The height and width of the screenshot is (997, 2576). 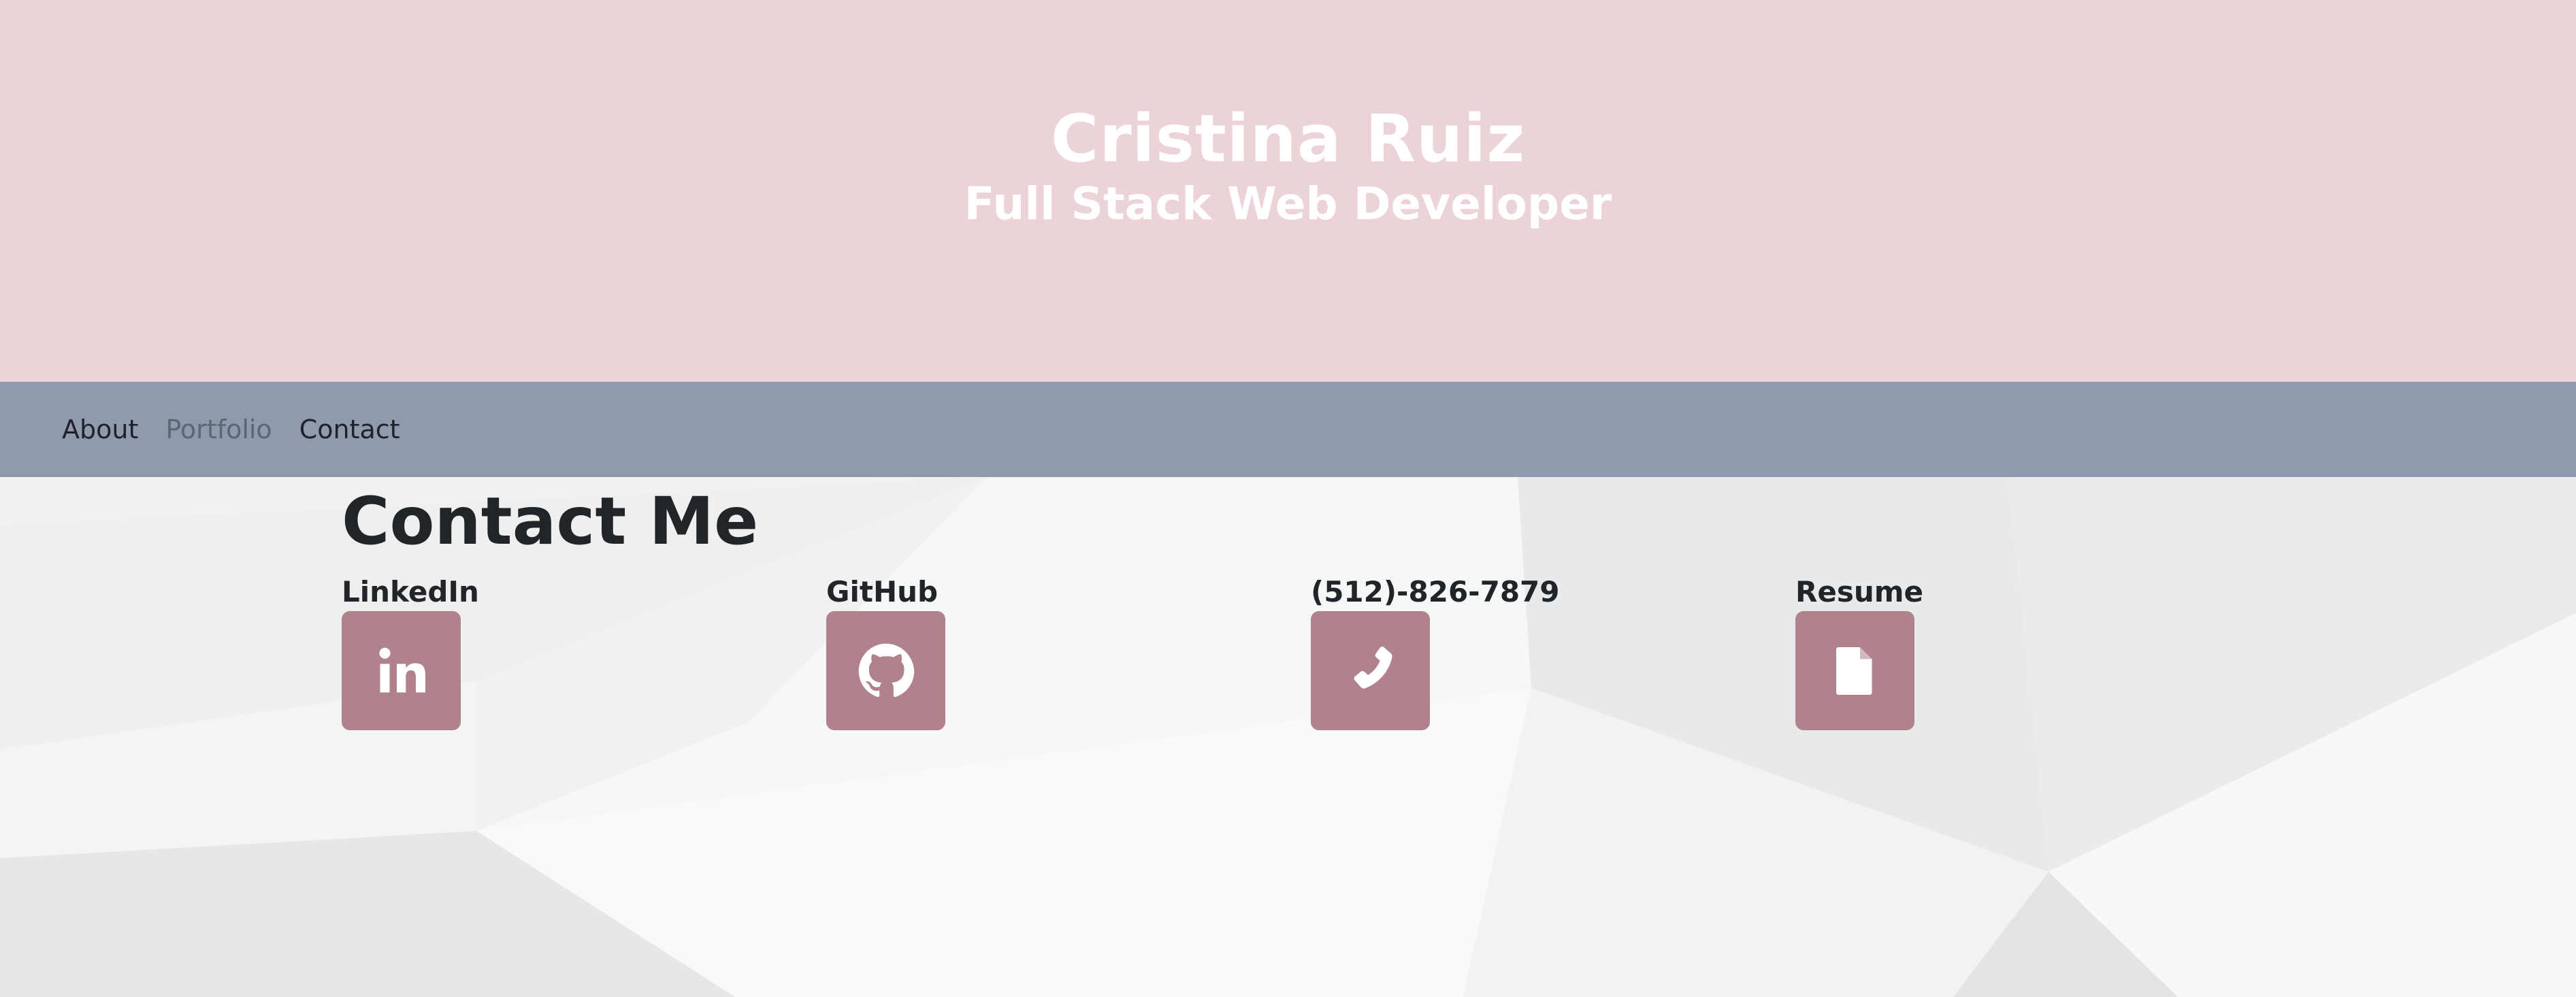 I want to click on phone-button, so click(x=1370, y=670).